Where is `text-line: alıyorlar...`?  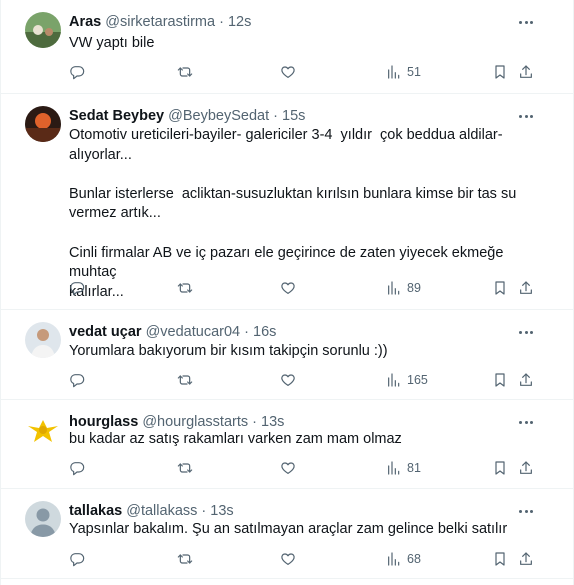 text-line: alıyorlar... is located at coordinates (100, 154).